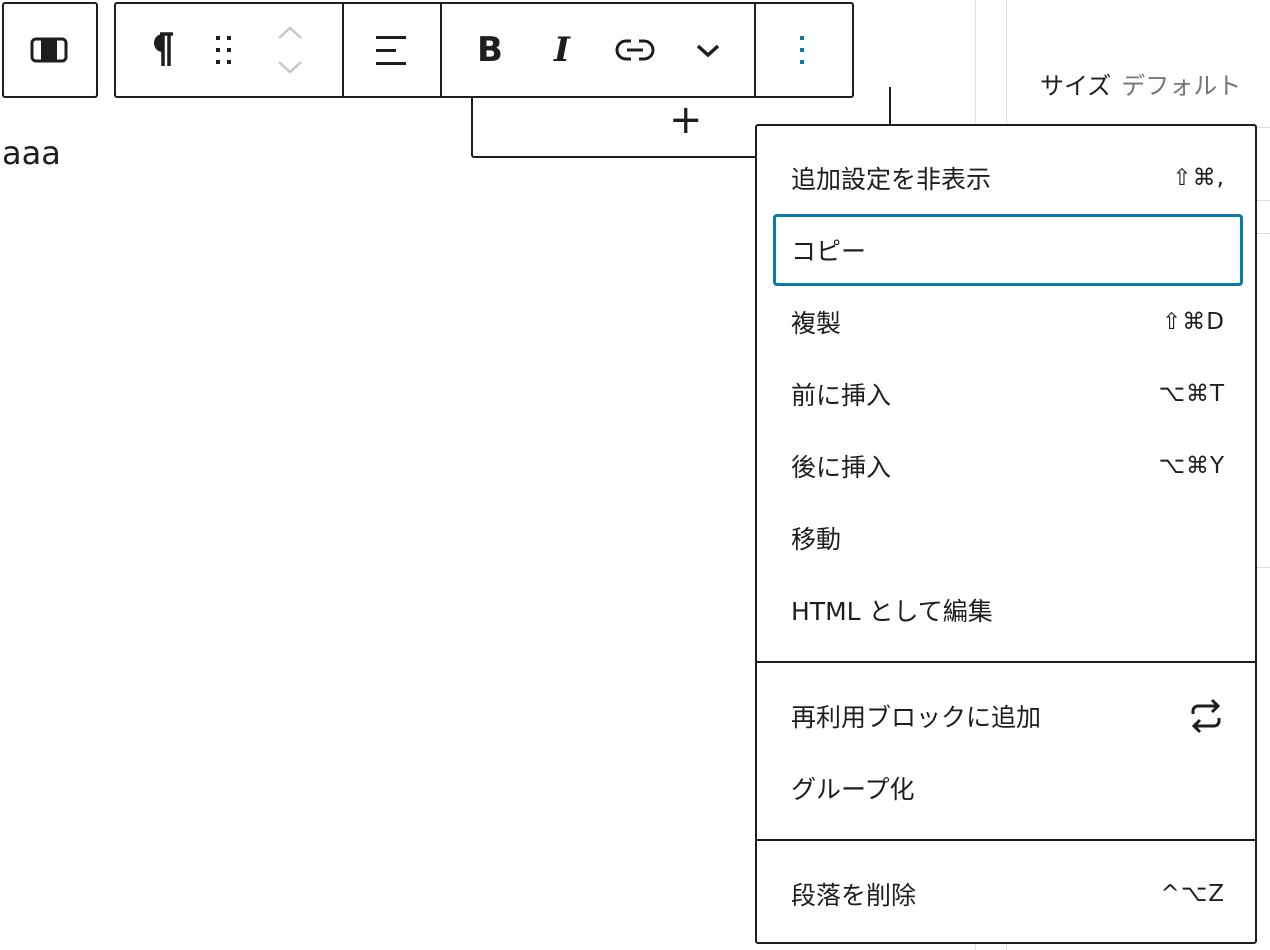 This screenshot has width=1270, height=950. I want to click on menu-item-label: 再利用ブロックに追加, so click(916, 717).